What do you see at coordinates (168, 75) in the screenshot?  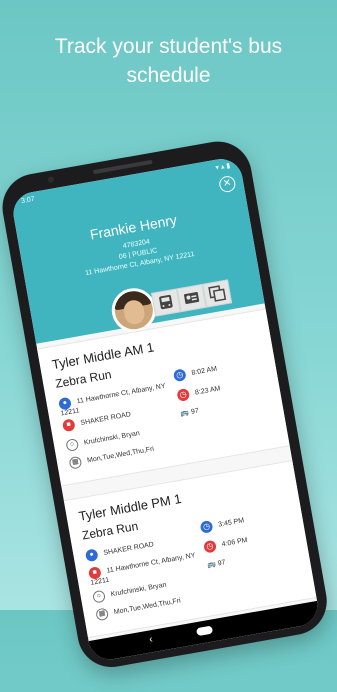 I see `headline-line-2: schedule` at bounding box center [168, 75].